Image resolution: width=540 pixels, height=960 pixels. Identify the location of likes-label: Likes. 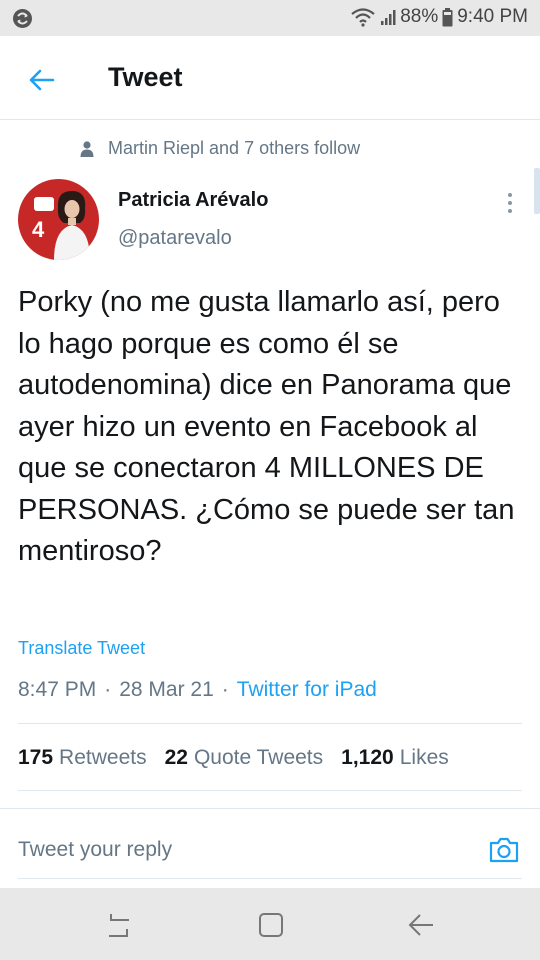
(424, 757).